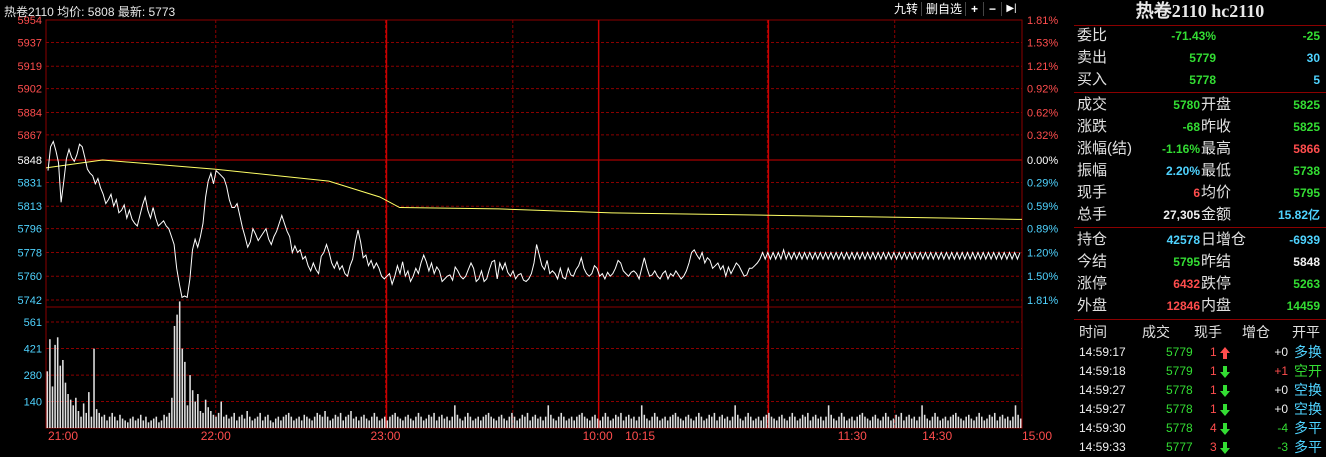  What do you see at coordinates (1200, 306) in the screenshot?
I see `quote-row: 外盘 12846 内盘 14459` at bounding box center [1200, 306].